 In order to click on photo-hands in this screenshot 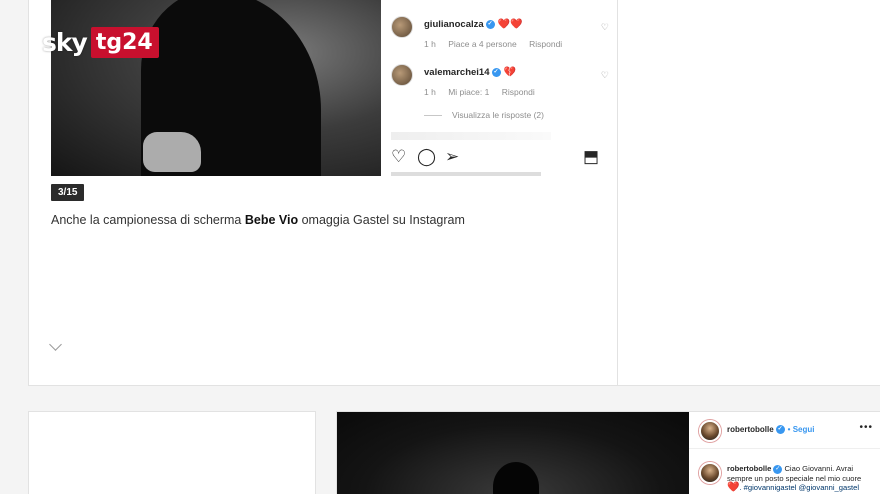, I will do `click(172, 152)`.